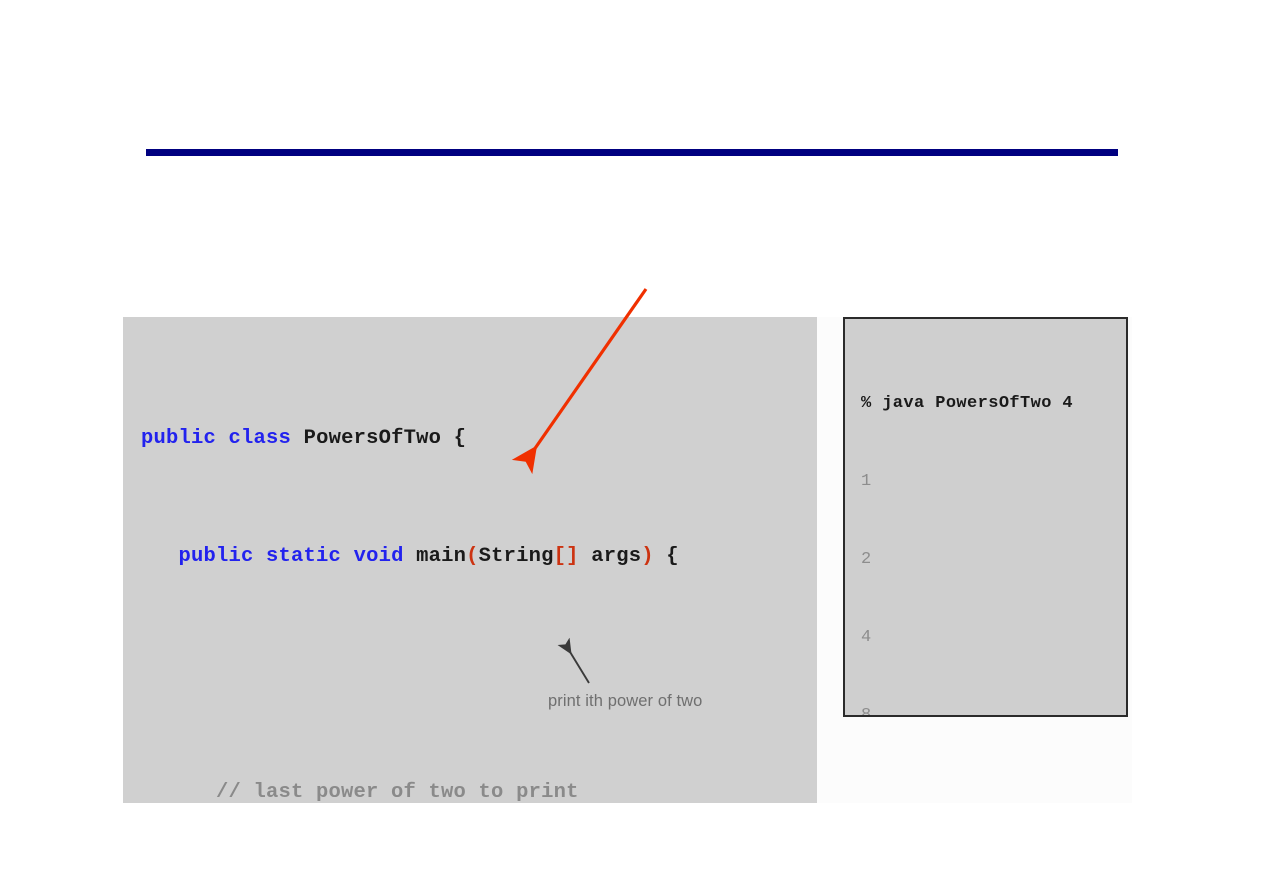 The width and height of the screenshot is (1263, 893). Describe the element at coordinates (632, 152) in the screenshot. I see `title-divider-rule` at that location.